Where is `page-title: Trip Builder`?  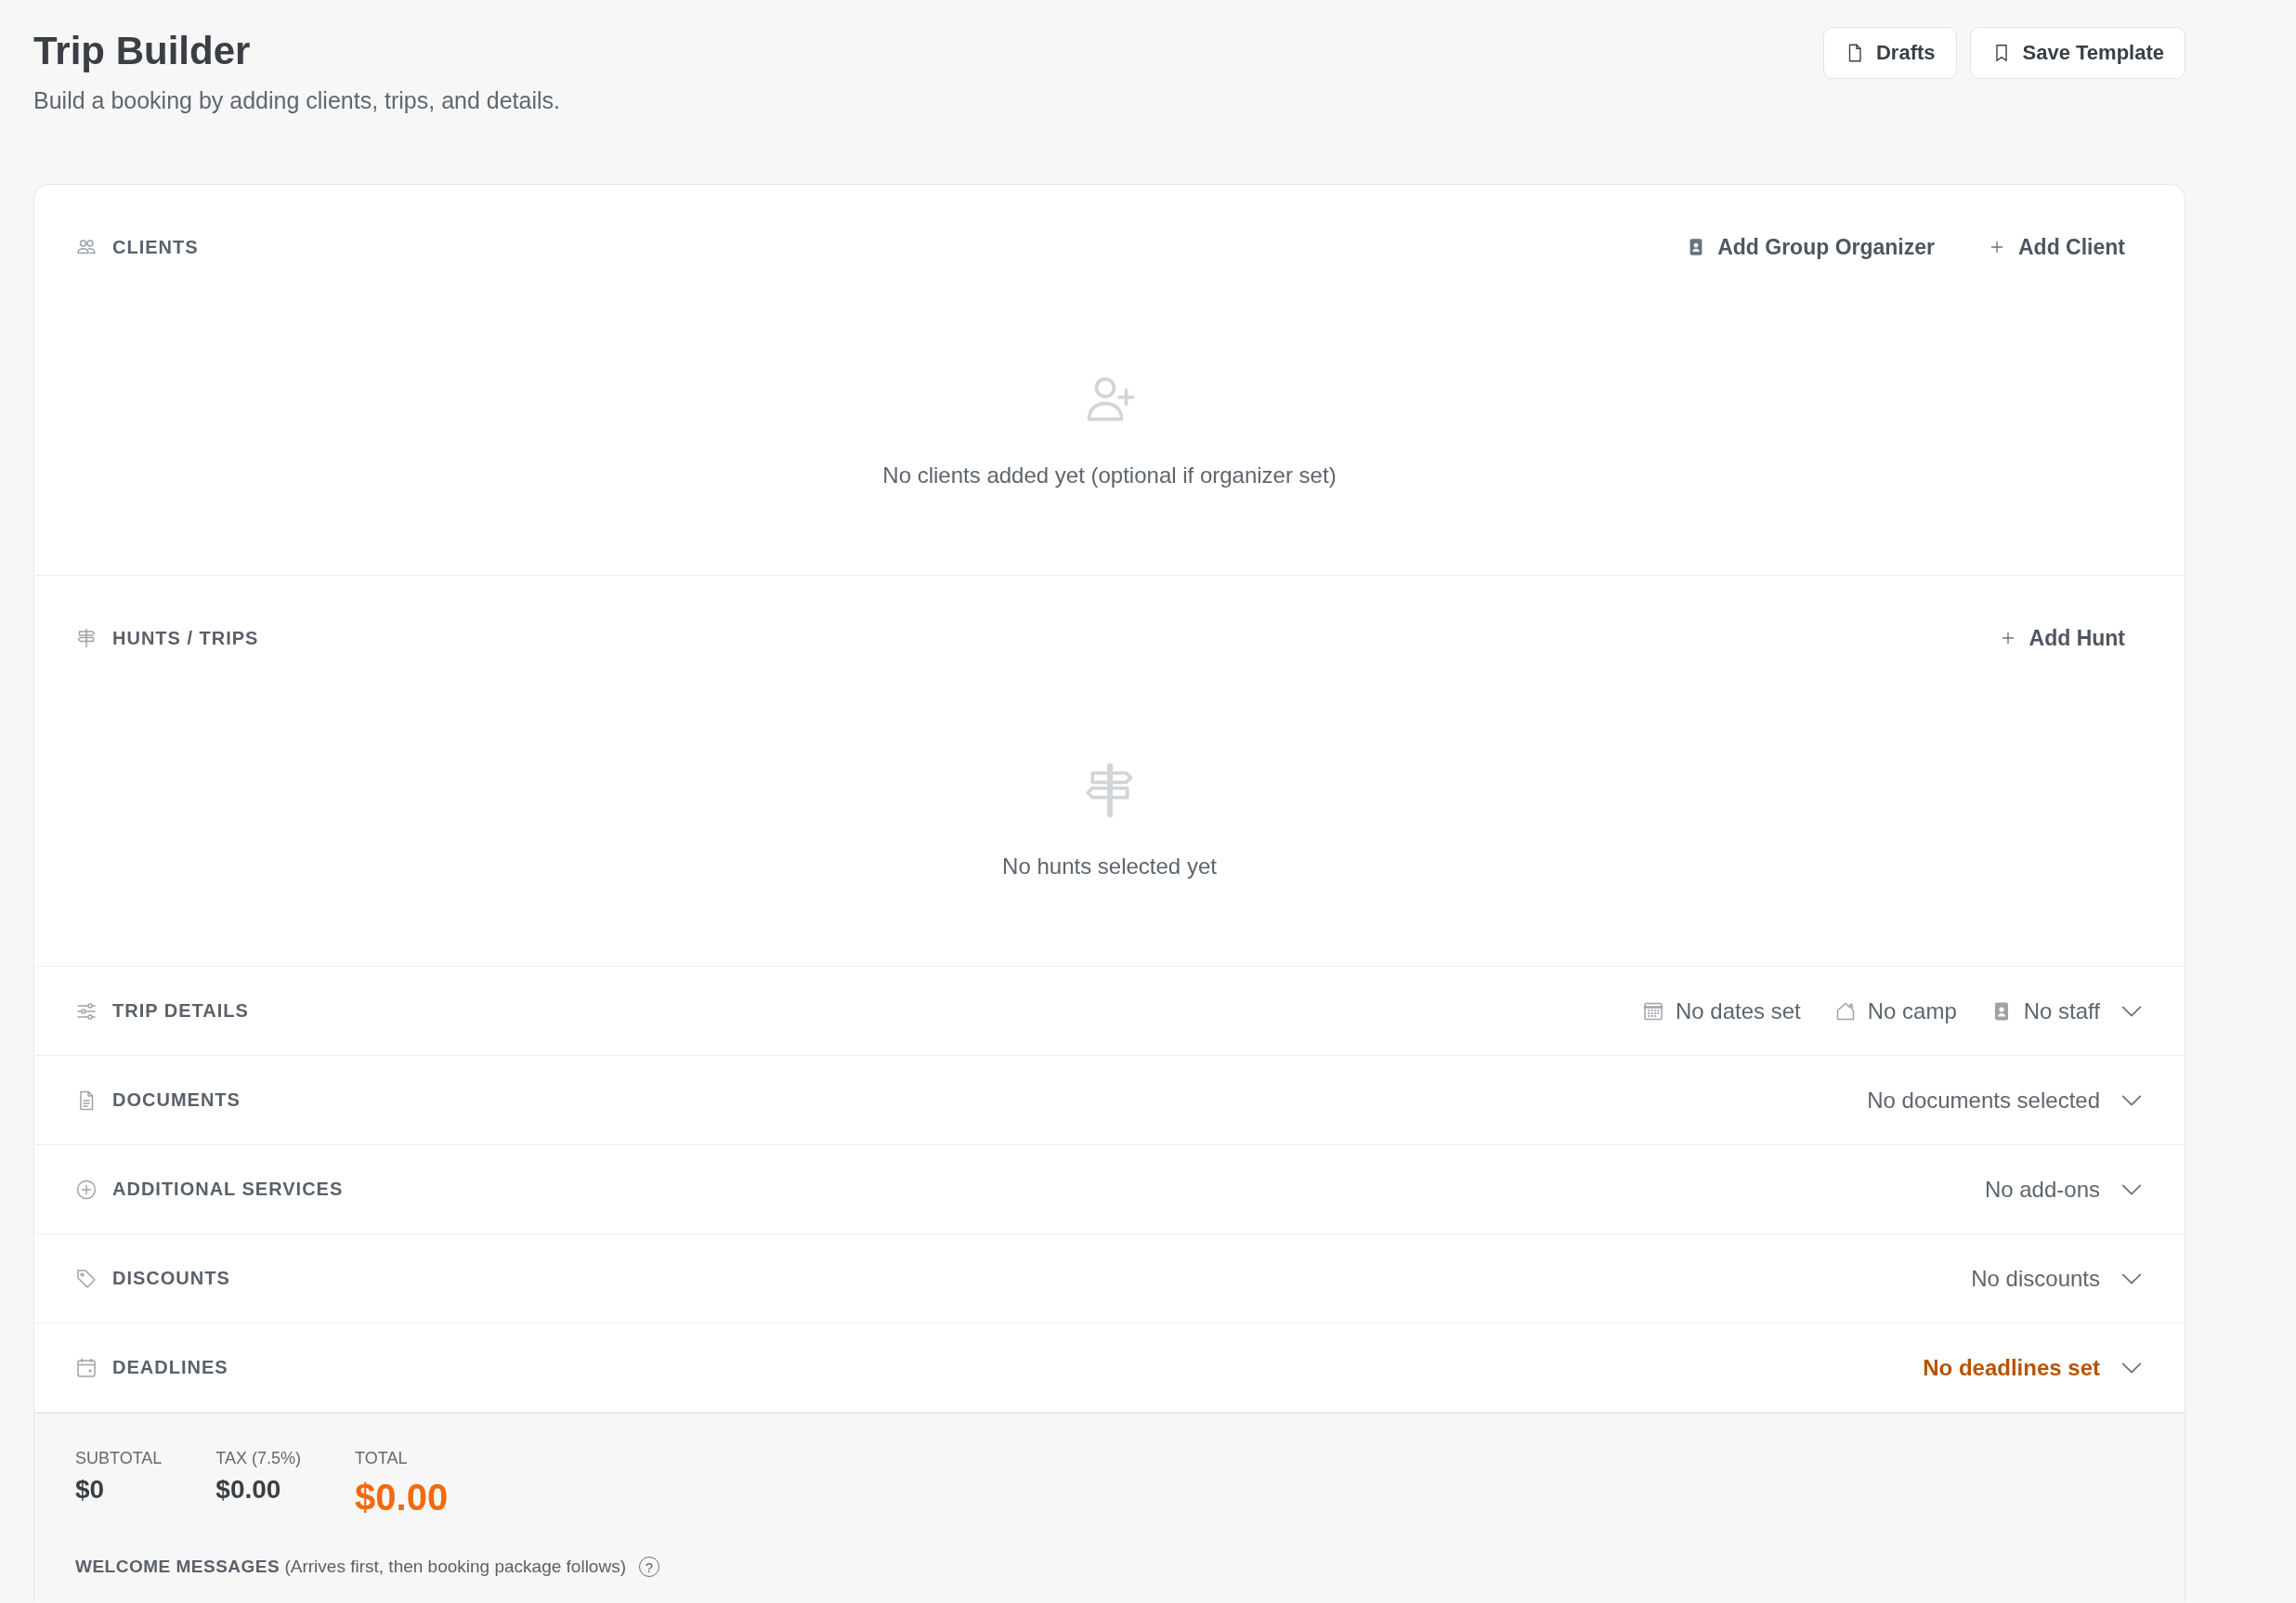 page-title: Trip Builder is located at coordinates (142, 51).